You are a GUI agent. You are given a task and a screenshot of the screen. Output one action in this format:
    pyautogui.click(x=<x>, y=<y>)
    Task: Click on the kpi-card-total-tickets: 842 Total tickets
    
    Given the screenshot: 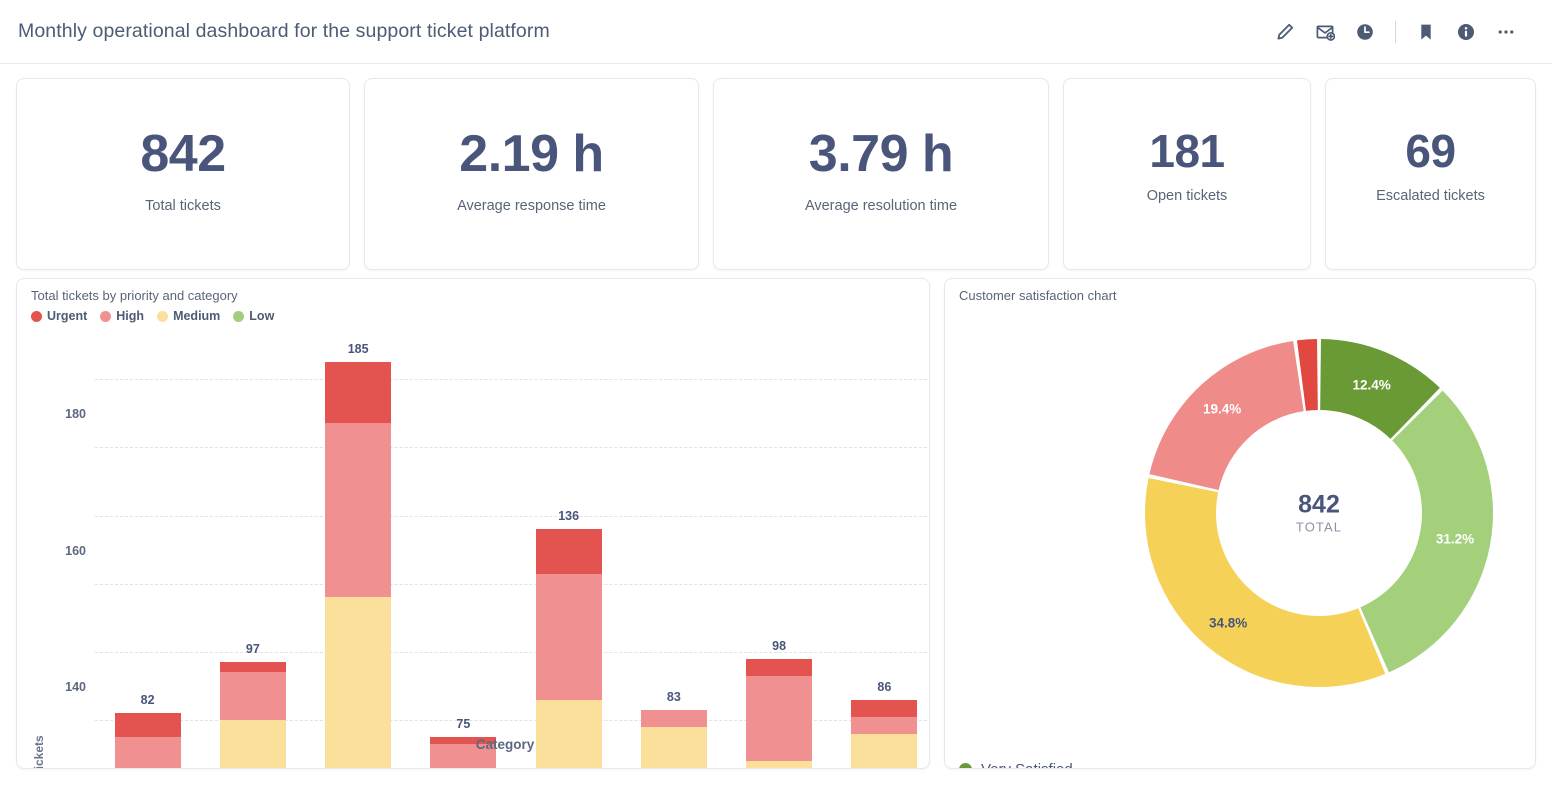 What is the action you would take?
    pyautogui.click(x=183, y=174)
    